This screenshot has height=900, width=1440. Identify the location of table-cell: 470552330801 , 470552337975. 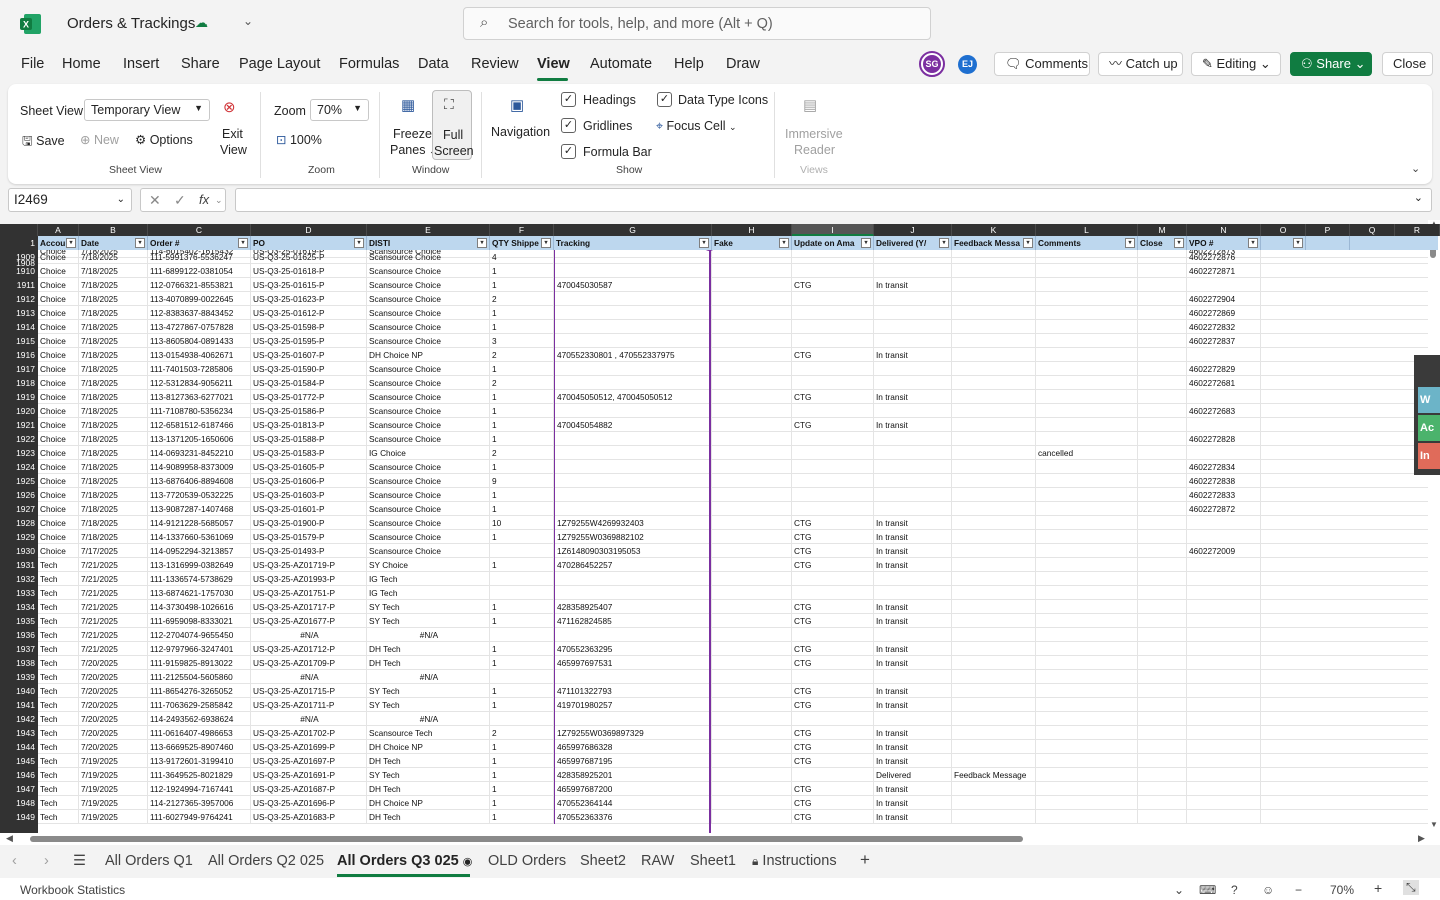
(633, 355).